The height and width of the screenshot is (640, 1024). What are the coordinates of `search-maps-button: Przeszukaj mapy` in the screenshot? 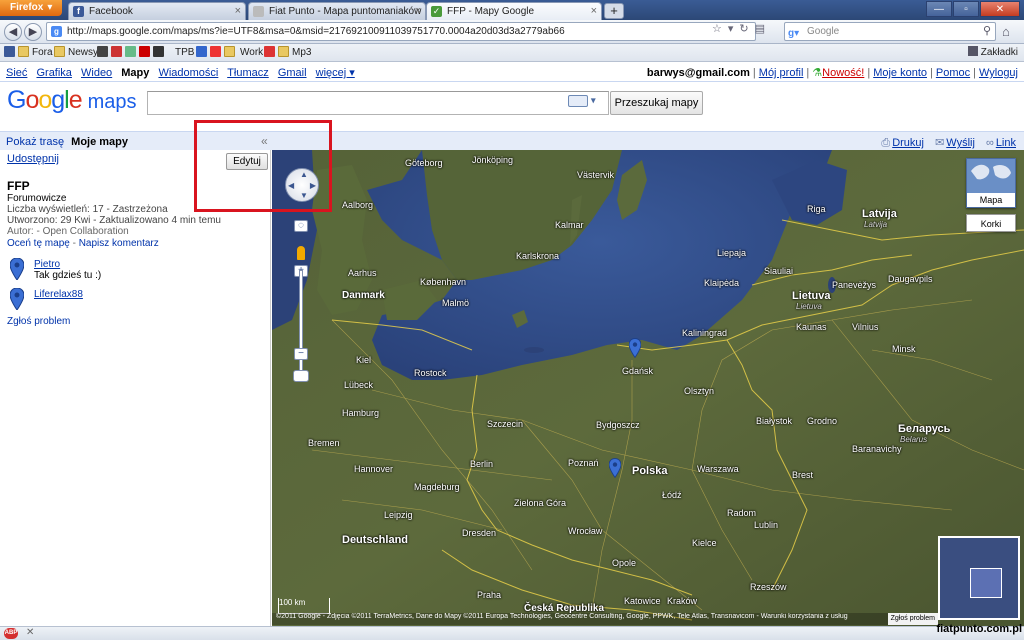 It's located at (656, 103).